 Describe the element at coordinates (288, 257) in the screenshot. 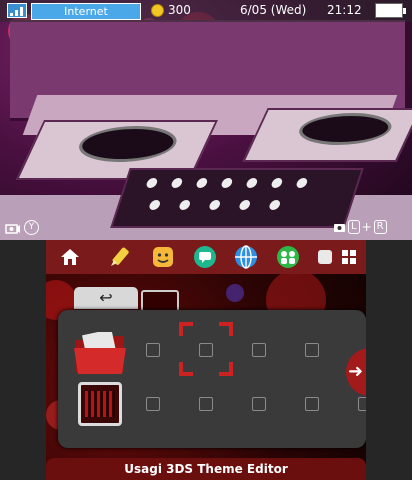

I see `people-icon` at that location.